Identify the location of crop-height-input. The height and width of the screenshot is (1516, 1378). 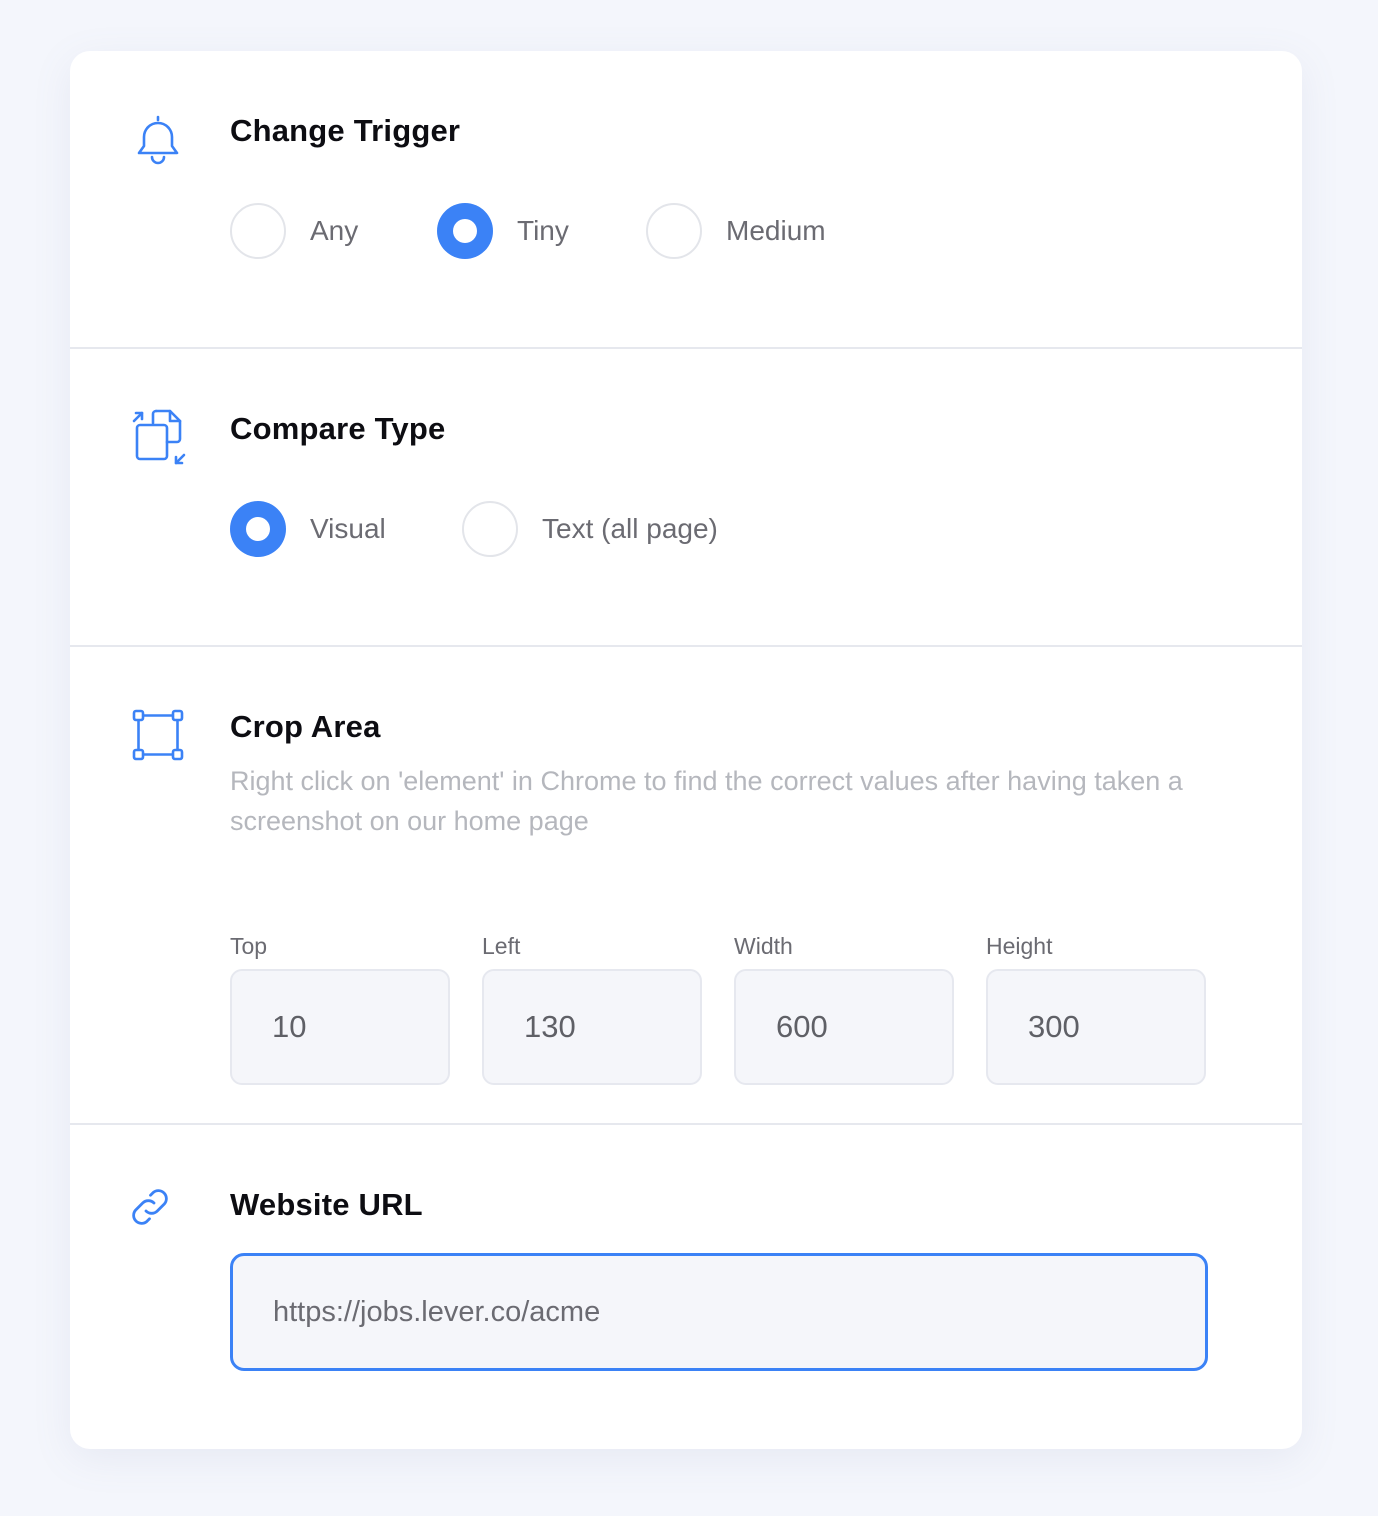
(1096, 1027).